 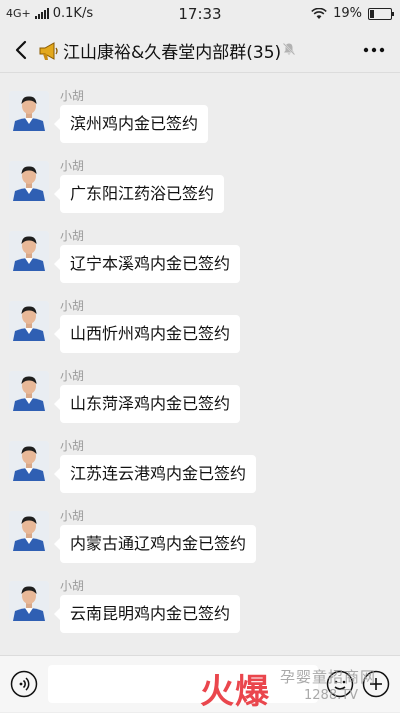 I want to click on battery-level, so click(x=372, y=13).